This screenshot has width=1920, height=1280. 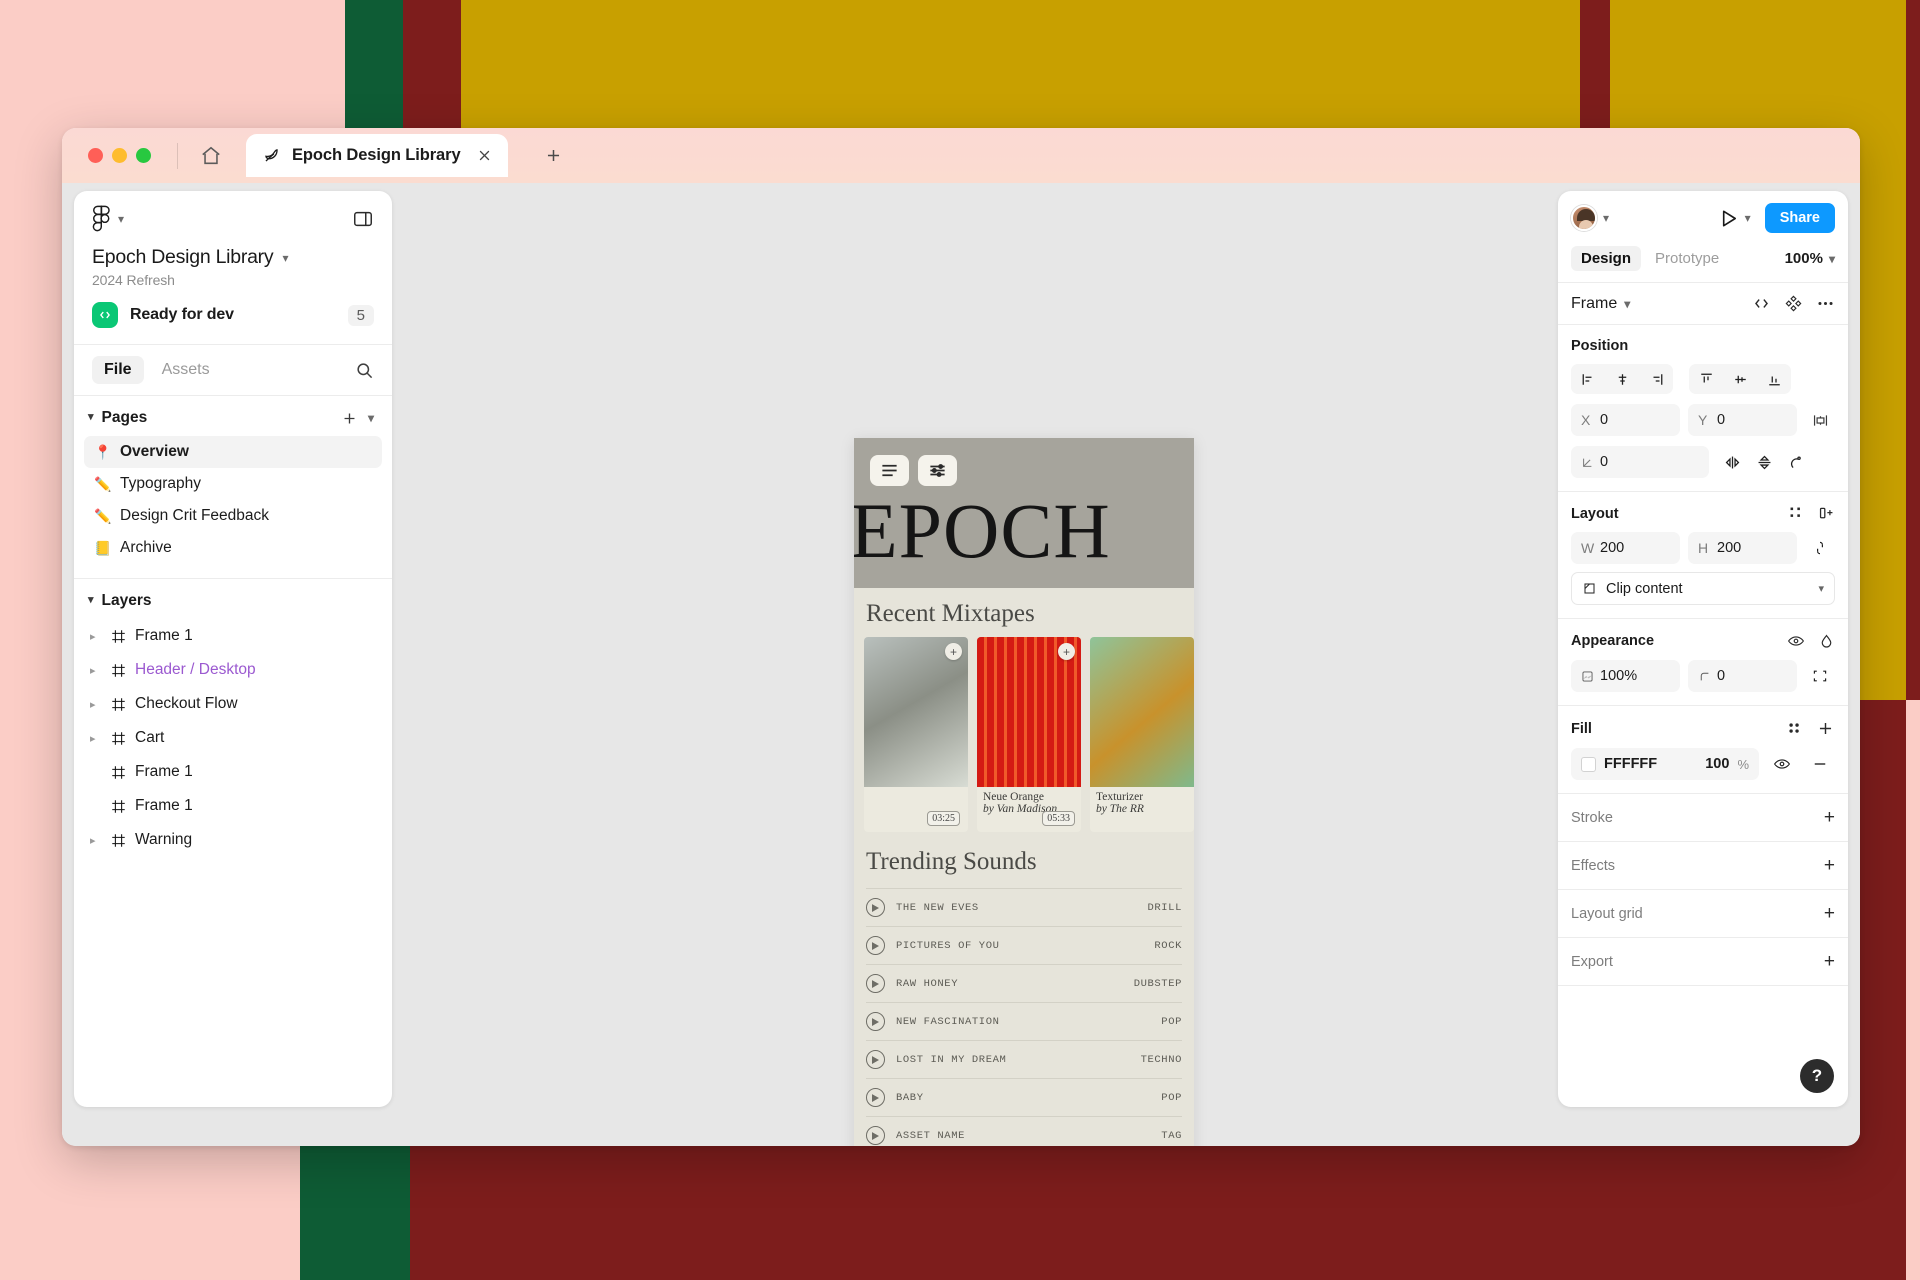 I want to click on align-bottom-icon, so click(x=1774, y=379).